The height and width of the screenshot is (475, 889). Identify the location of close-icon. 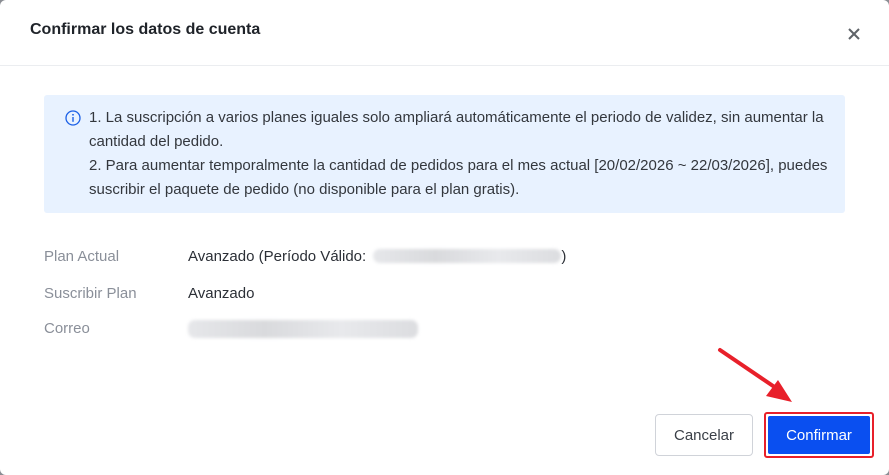
(854, 34).